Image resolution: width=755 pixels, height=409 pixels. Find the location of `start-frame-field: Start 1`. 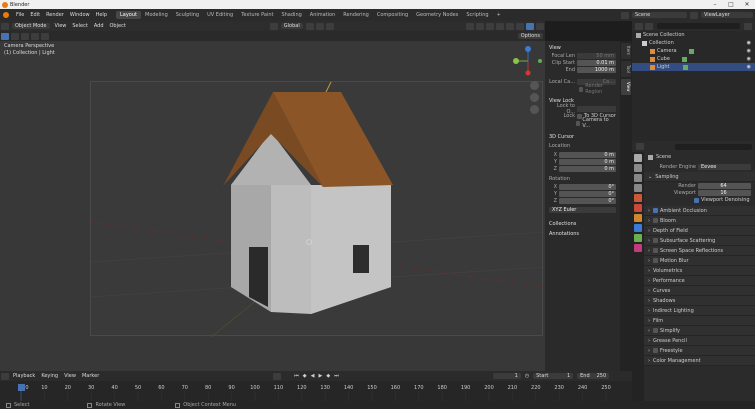

start-frame-field: Start 1 is located at coordinates (553, 376).